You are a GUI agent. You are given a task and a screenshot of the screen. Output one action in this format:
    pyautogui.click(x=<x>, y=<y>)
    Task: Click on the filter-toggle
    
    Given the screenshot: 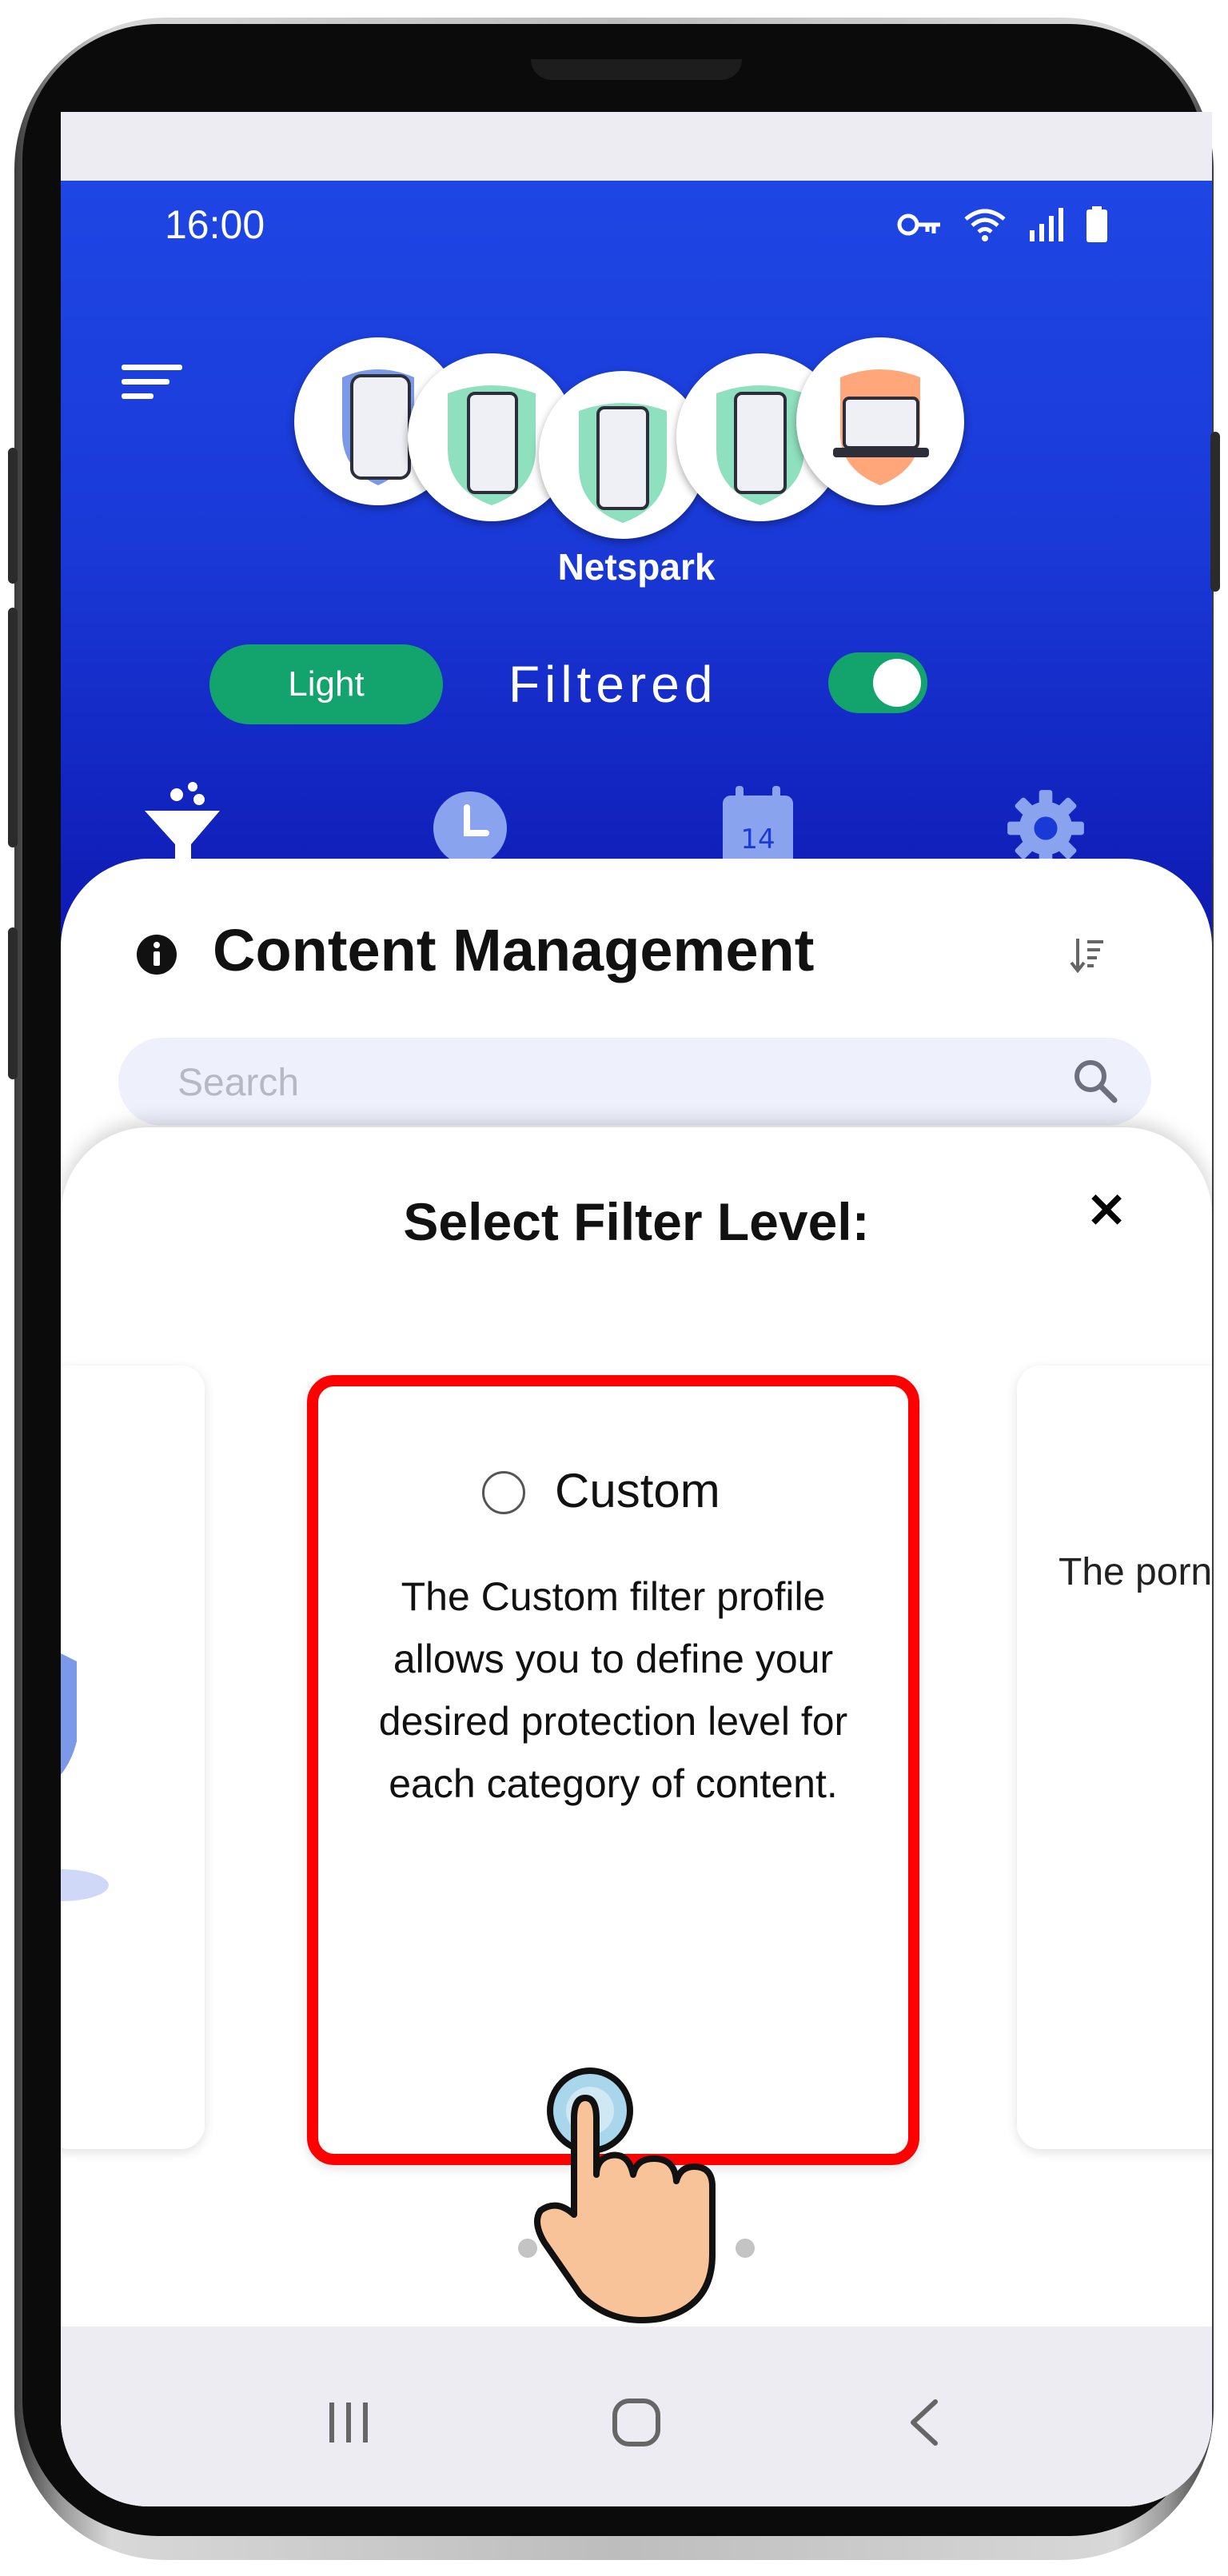 What is the action you would take?
    pyautogui.click(x=877, y=683)
    